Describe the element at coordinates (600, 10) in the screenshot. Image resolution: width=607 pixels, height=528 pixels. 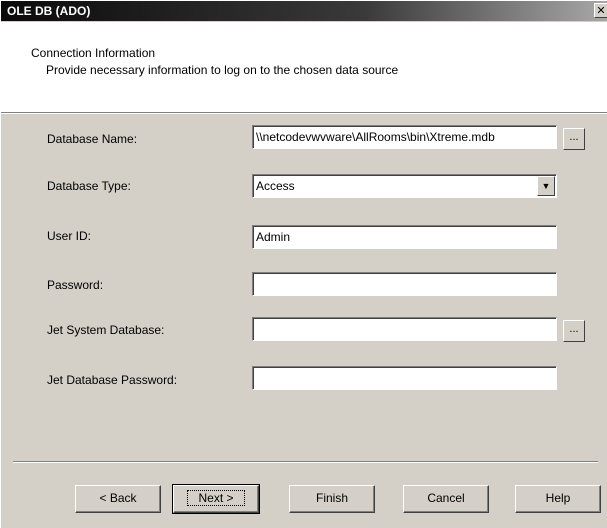
I see `close-icon: ✕` at that location.